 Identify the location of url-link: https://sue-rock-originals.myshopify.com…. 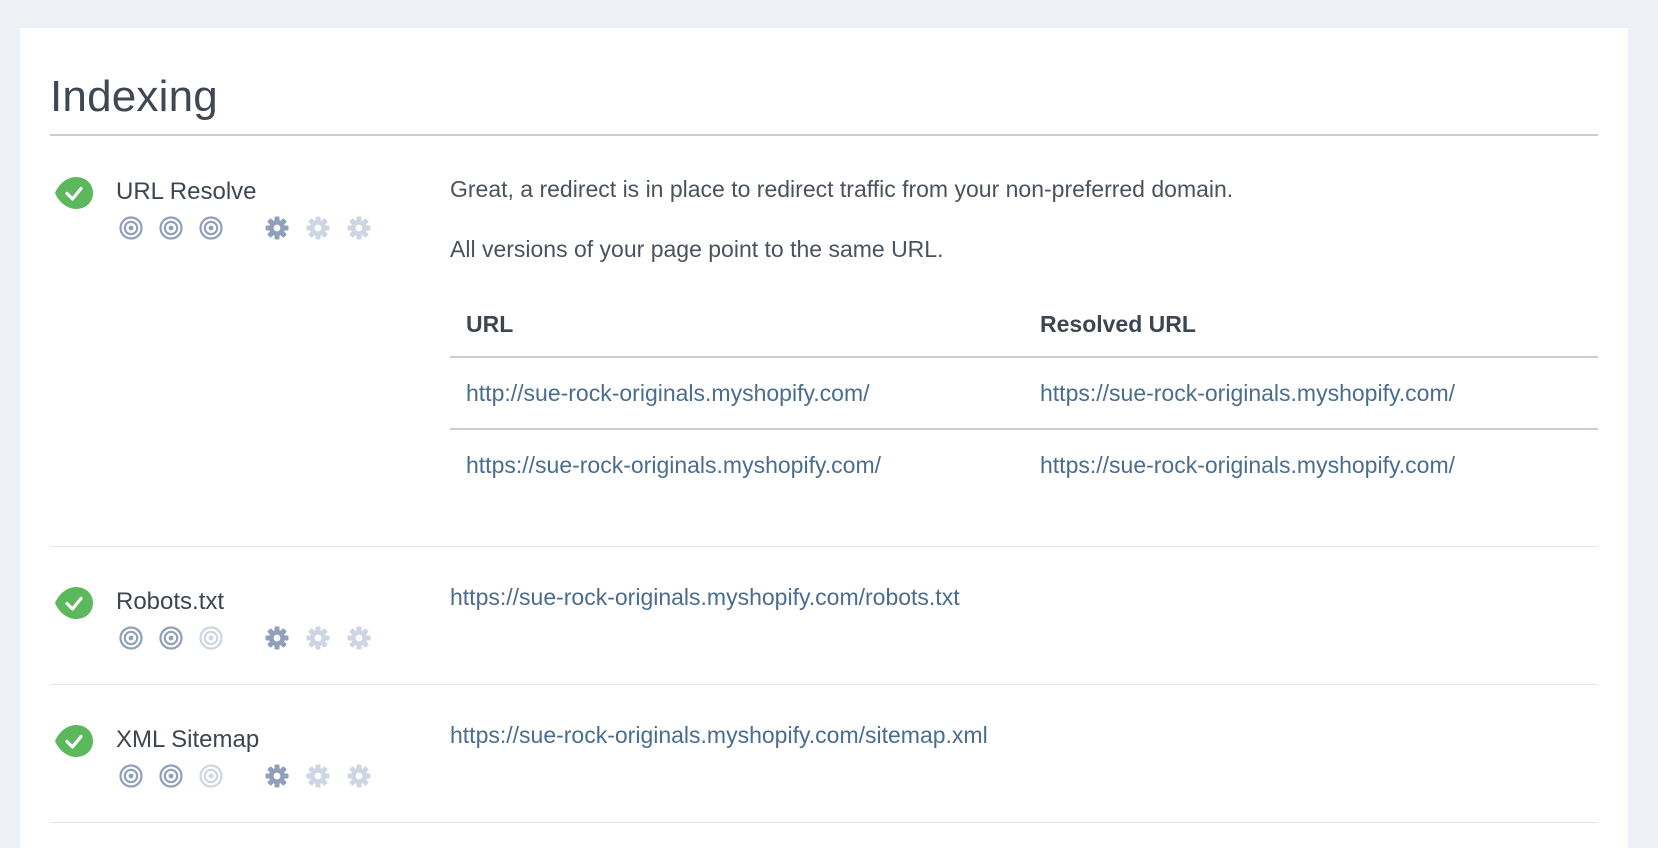
(673, 465).